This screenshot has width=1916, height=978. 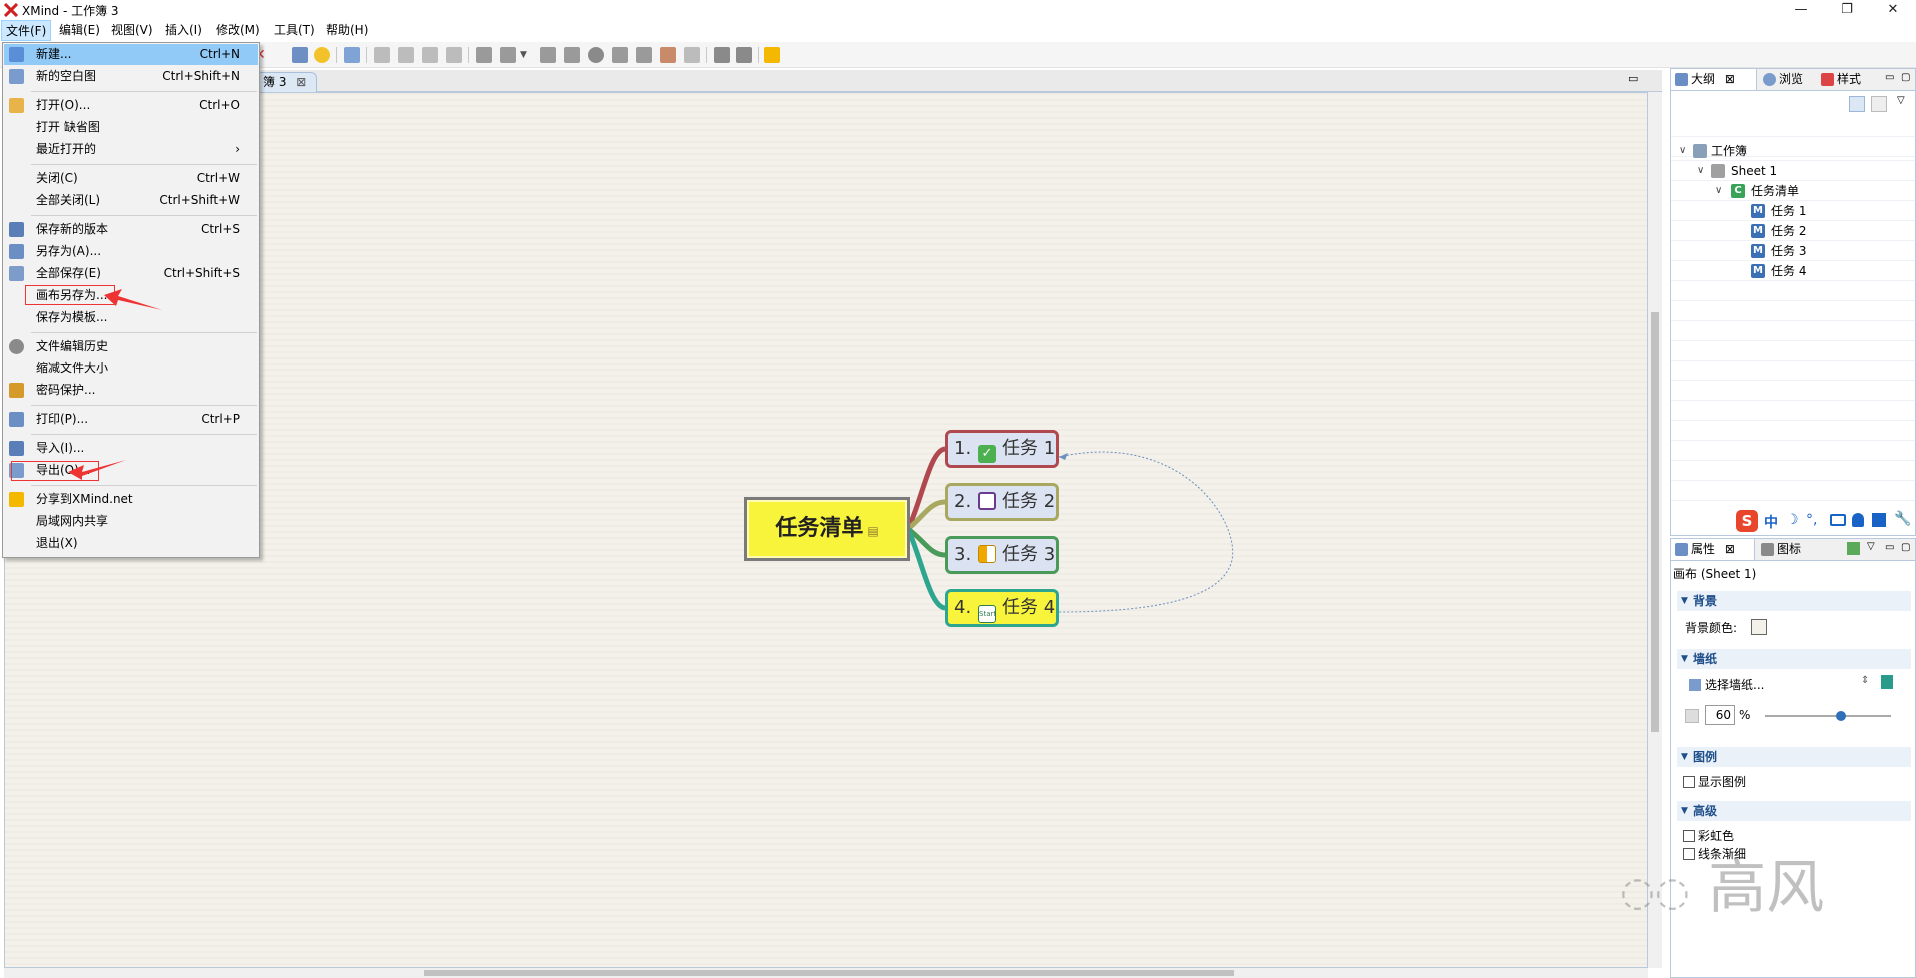 I want to click on task-topic-4: 4. Start 任务 4, so click(x=1002, y=608).